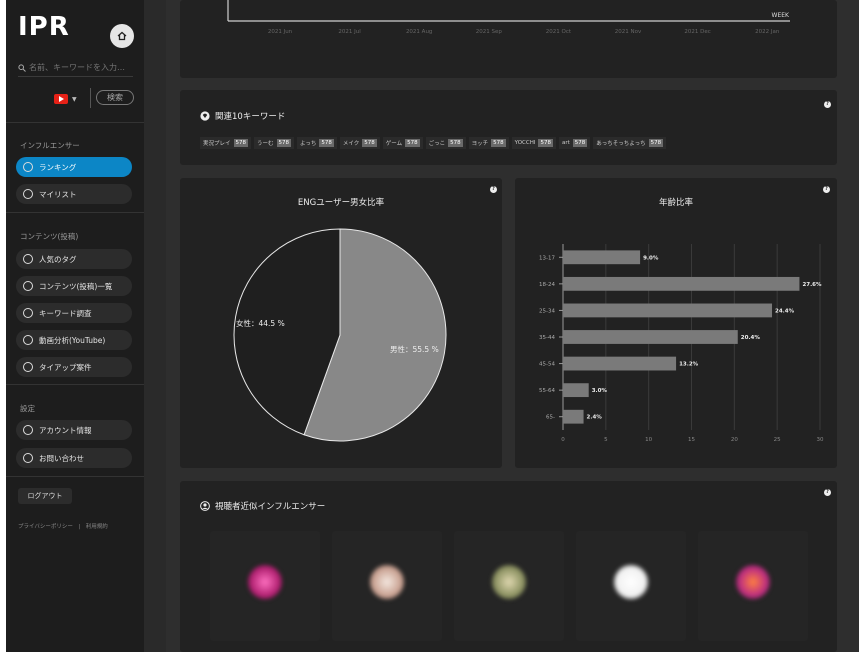  Describe the element at coordinates (61, 99) in the screenshot. I see `youtube-icon` at that location.